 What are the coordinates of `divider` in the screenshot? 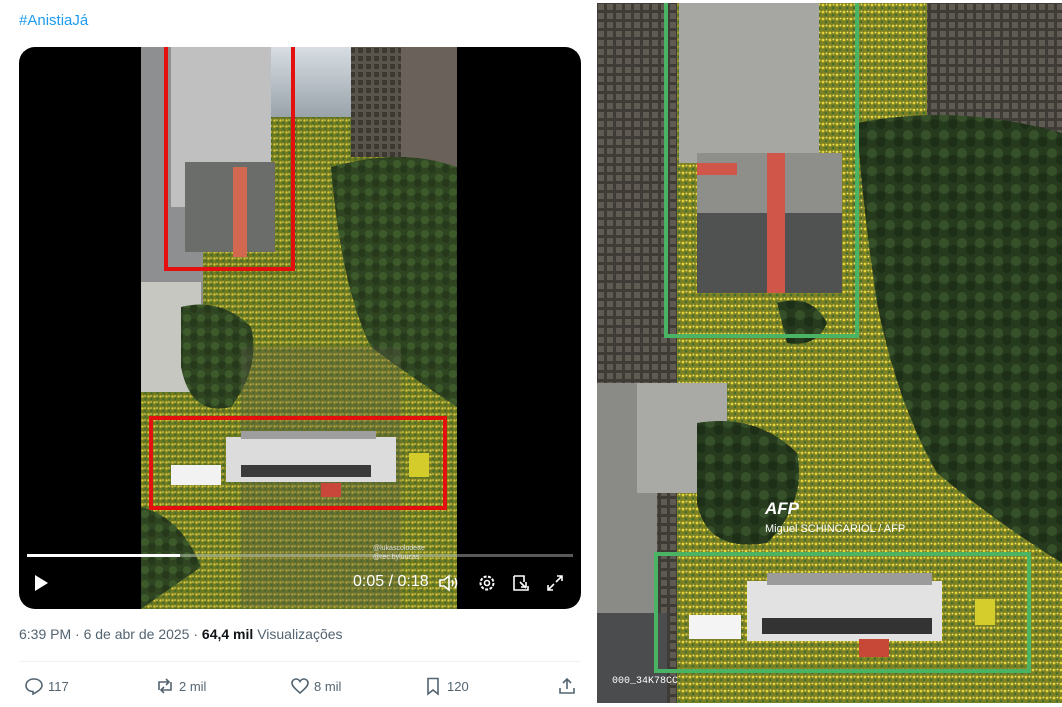 It's located at (300, 661).